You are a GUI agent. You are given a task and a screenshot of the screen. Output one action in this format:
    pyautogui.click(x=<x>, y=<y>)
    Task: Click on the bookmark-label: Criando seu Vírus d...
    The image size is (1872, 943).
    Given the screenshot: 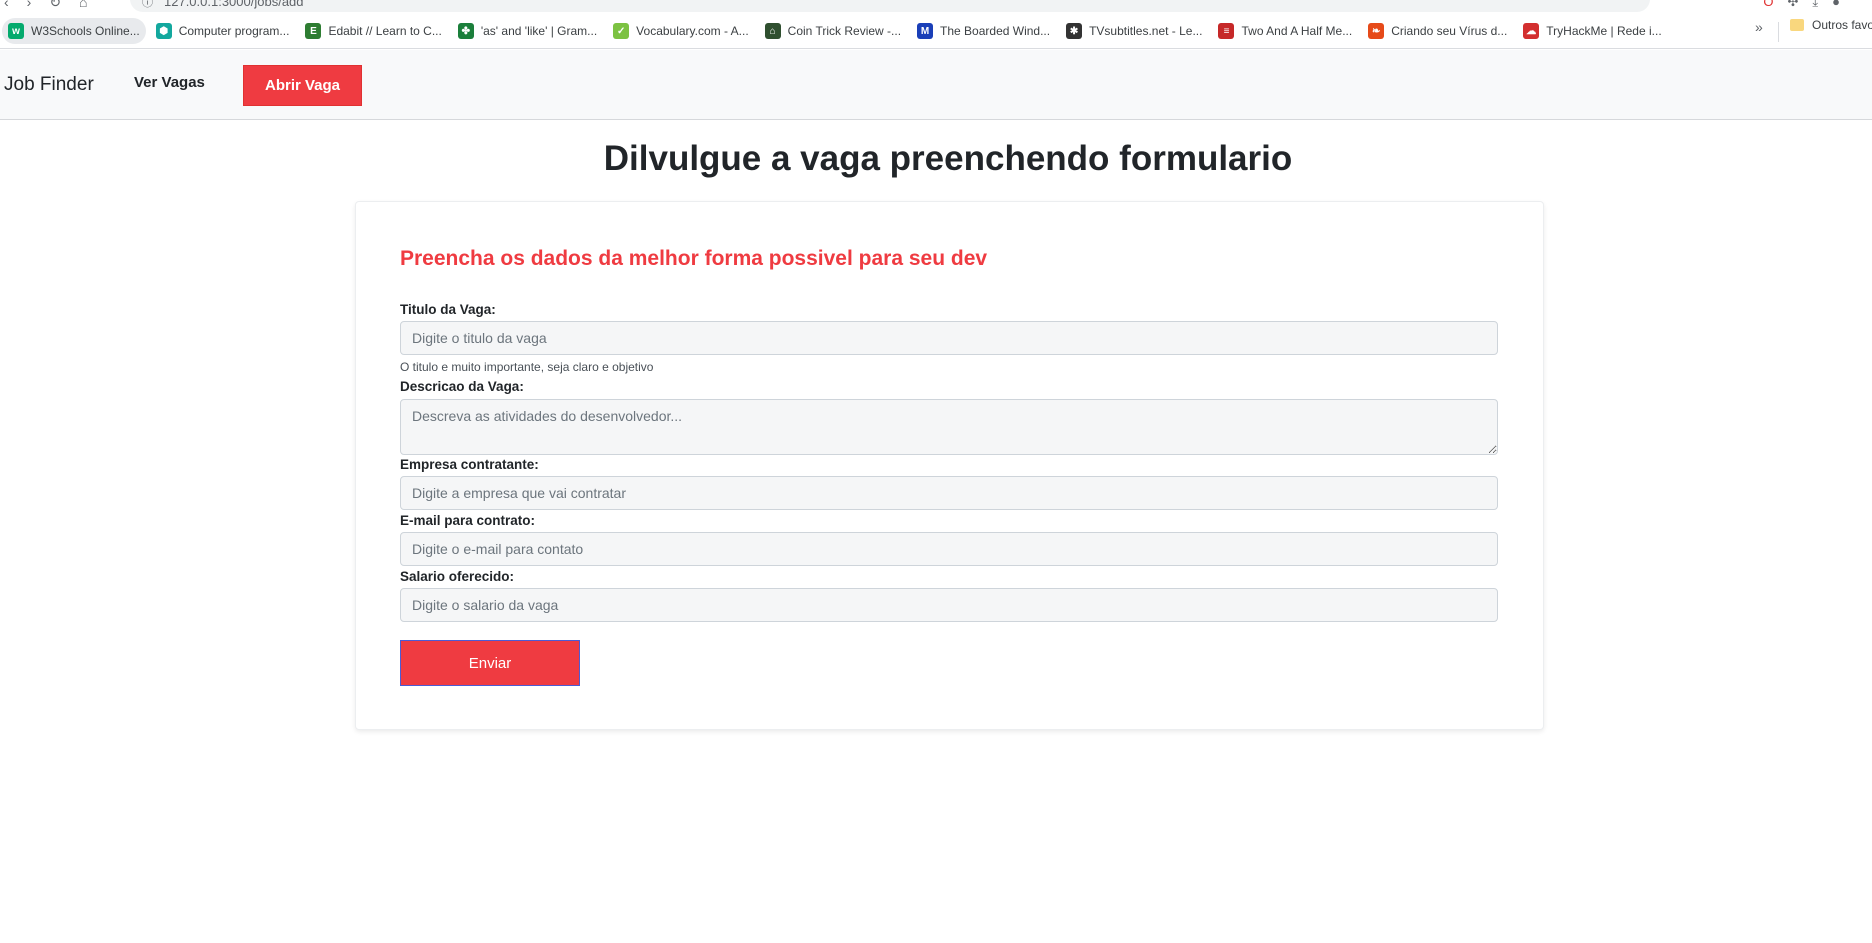 What is the action you would take?
    pyautogui.click(x=1449, y=31)
    